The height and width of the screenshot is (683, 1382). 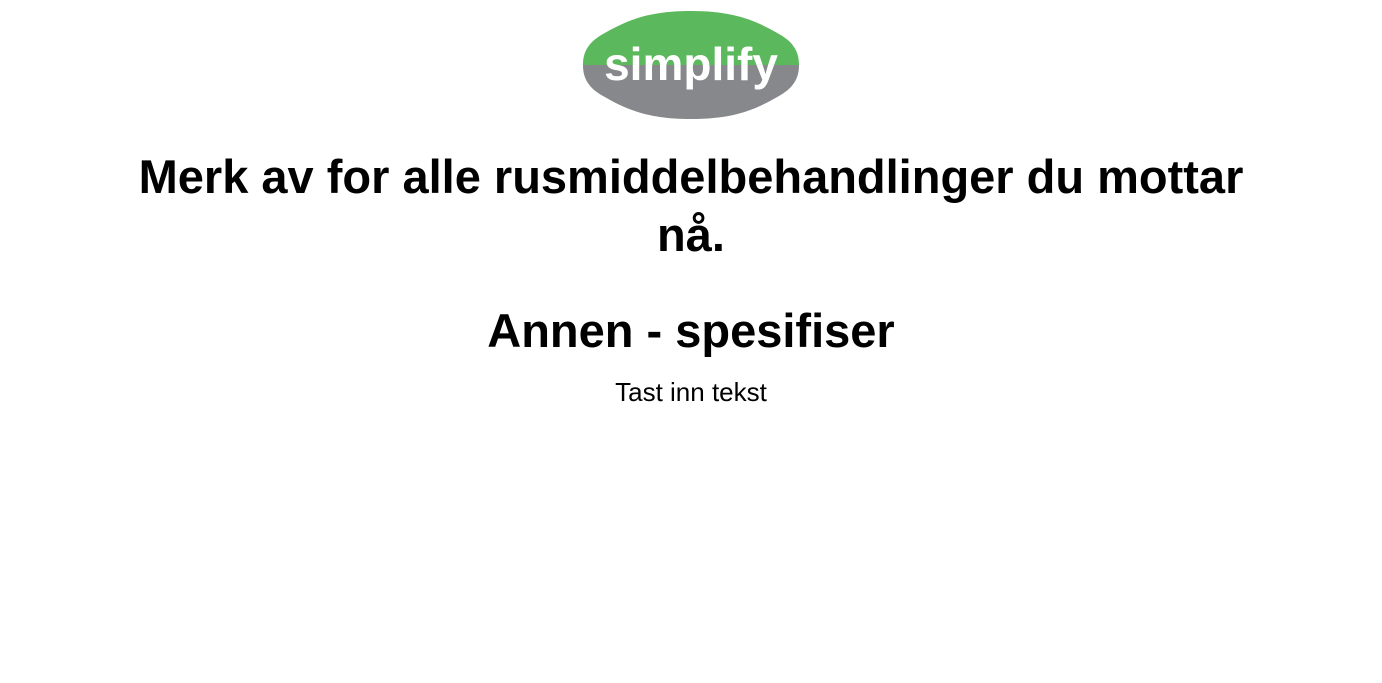 What do you see at coordinates (691, 330) in the screenshot?
I see `option-label: Annen - spesifiser` at bounding box center [691, 330].